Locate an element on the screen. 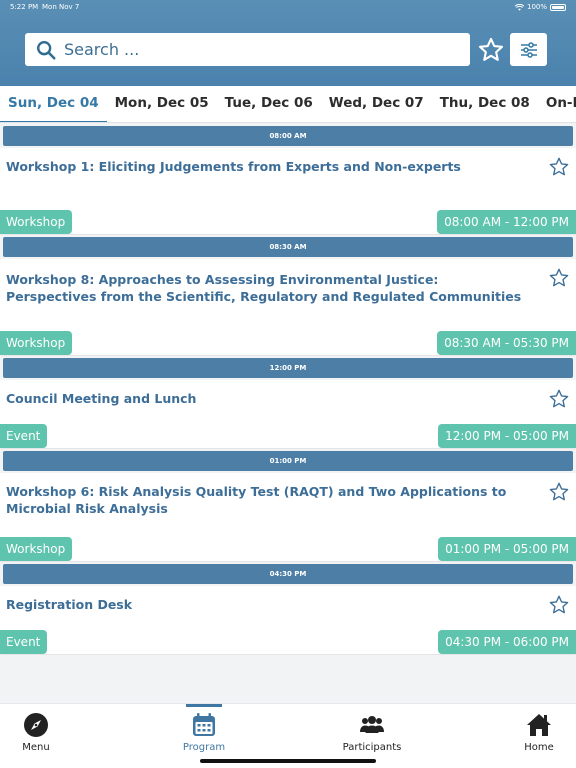 The height and width of the screenshot is (768, 576). search-input is located at coordinates (254, 49).